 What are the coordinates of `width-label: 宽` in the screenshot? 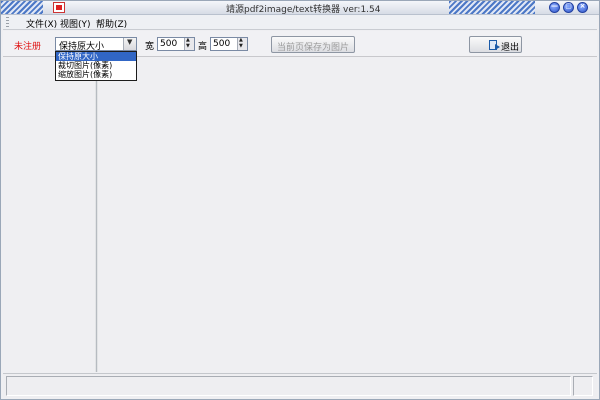 It's located at (150, 47).